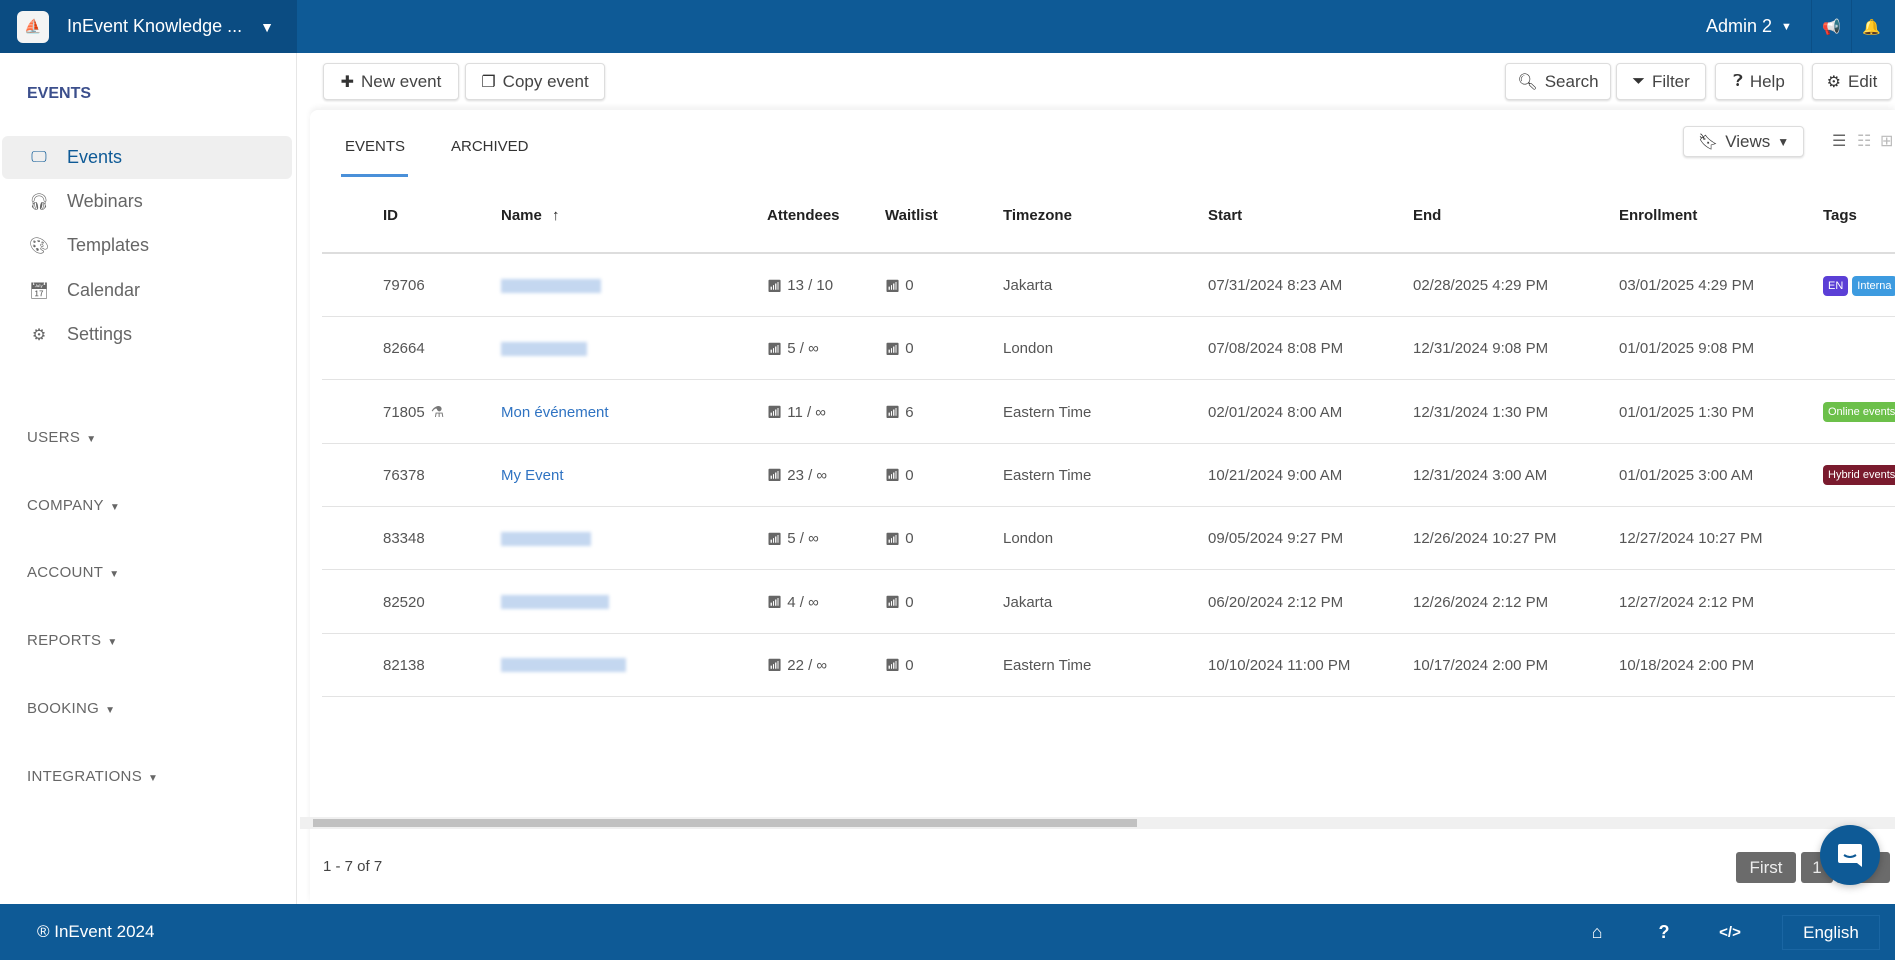 This screenshot has height=960, width=1895. What do you see at coordinates (1687, 285) in the screenshot?
I see `enrollment: 03/01/2025 4:29 PM` at bounding box center [1687, 285].